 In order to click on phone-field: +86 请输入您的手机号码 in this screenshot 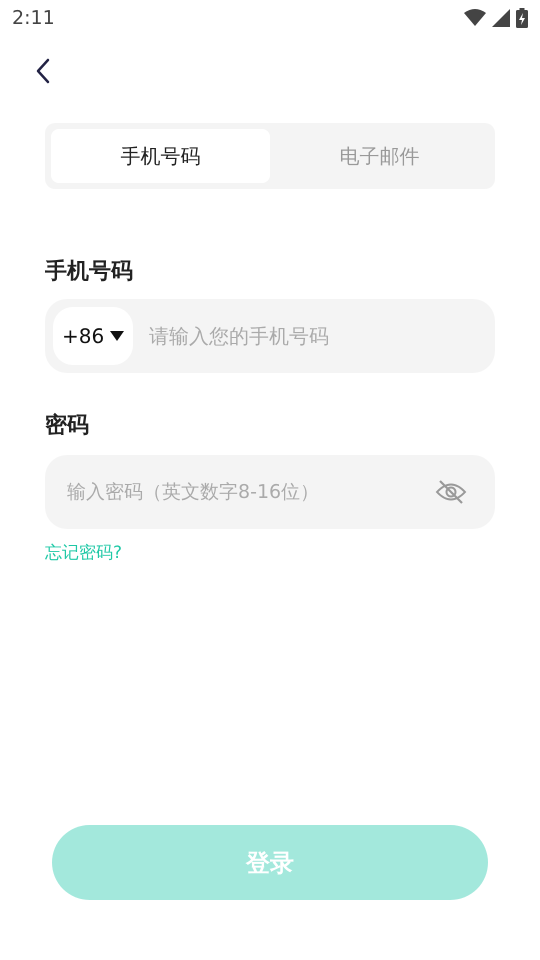, I will do `click(270, 336)`.